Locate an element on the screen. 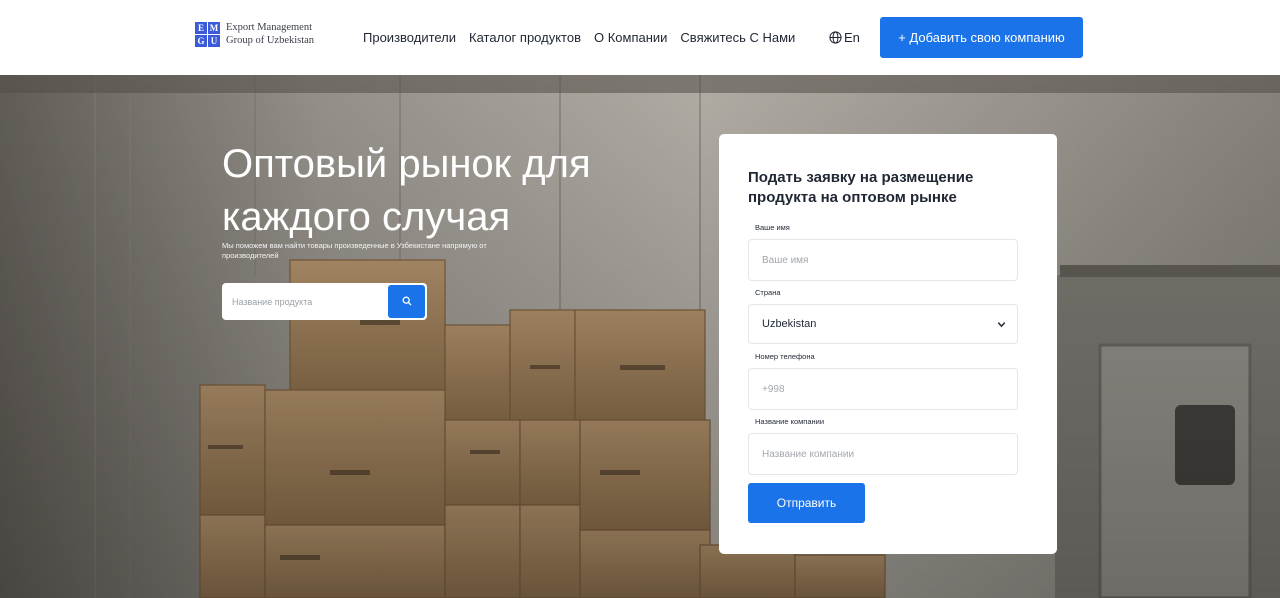  search-button is located at coordinates (406, 301).